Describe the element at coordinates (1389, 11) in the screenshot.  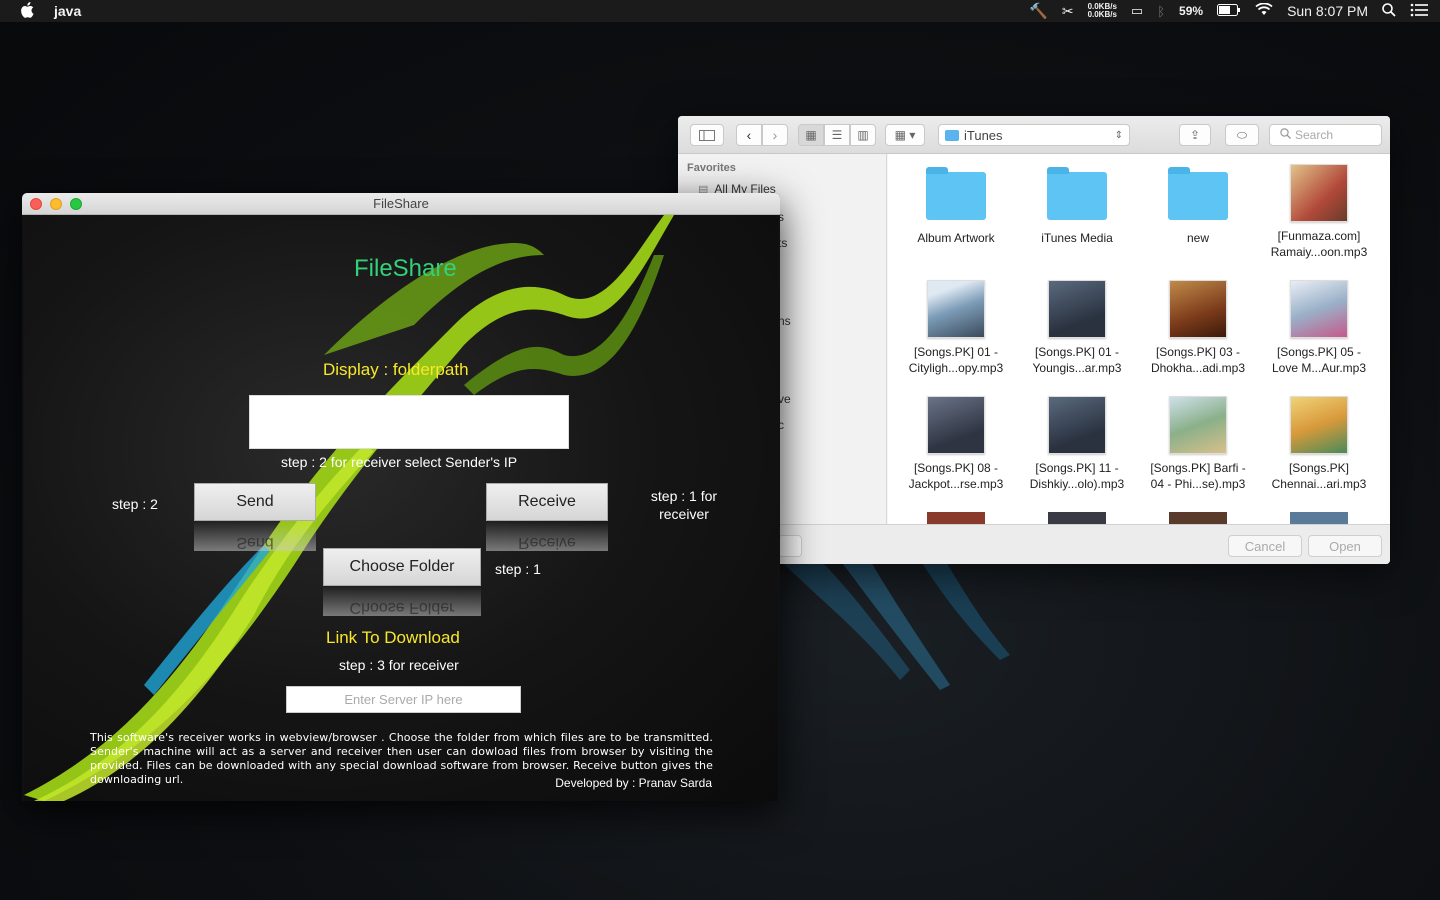
I see `spotlight-search-icon` at that location.